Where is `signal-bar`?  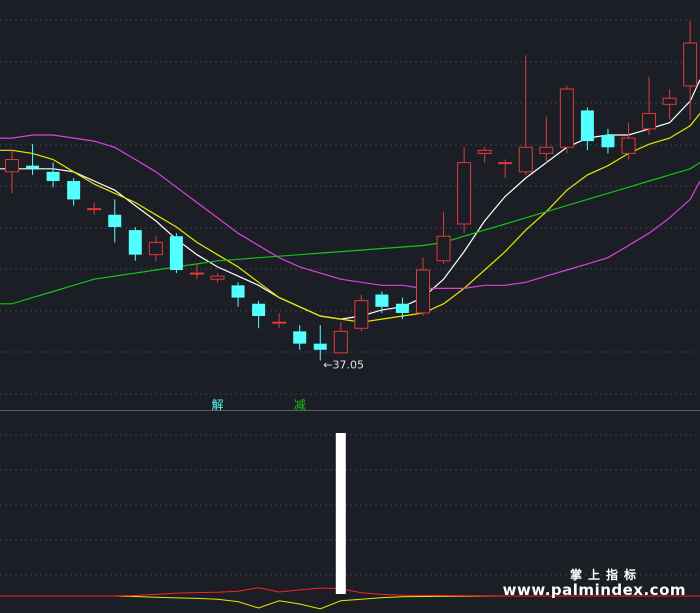 signal-bar is located at coordinates (340, 513).